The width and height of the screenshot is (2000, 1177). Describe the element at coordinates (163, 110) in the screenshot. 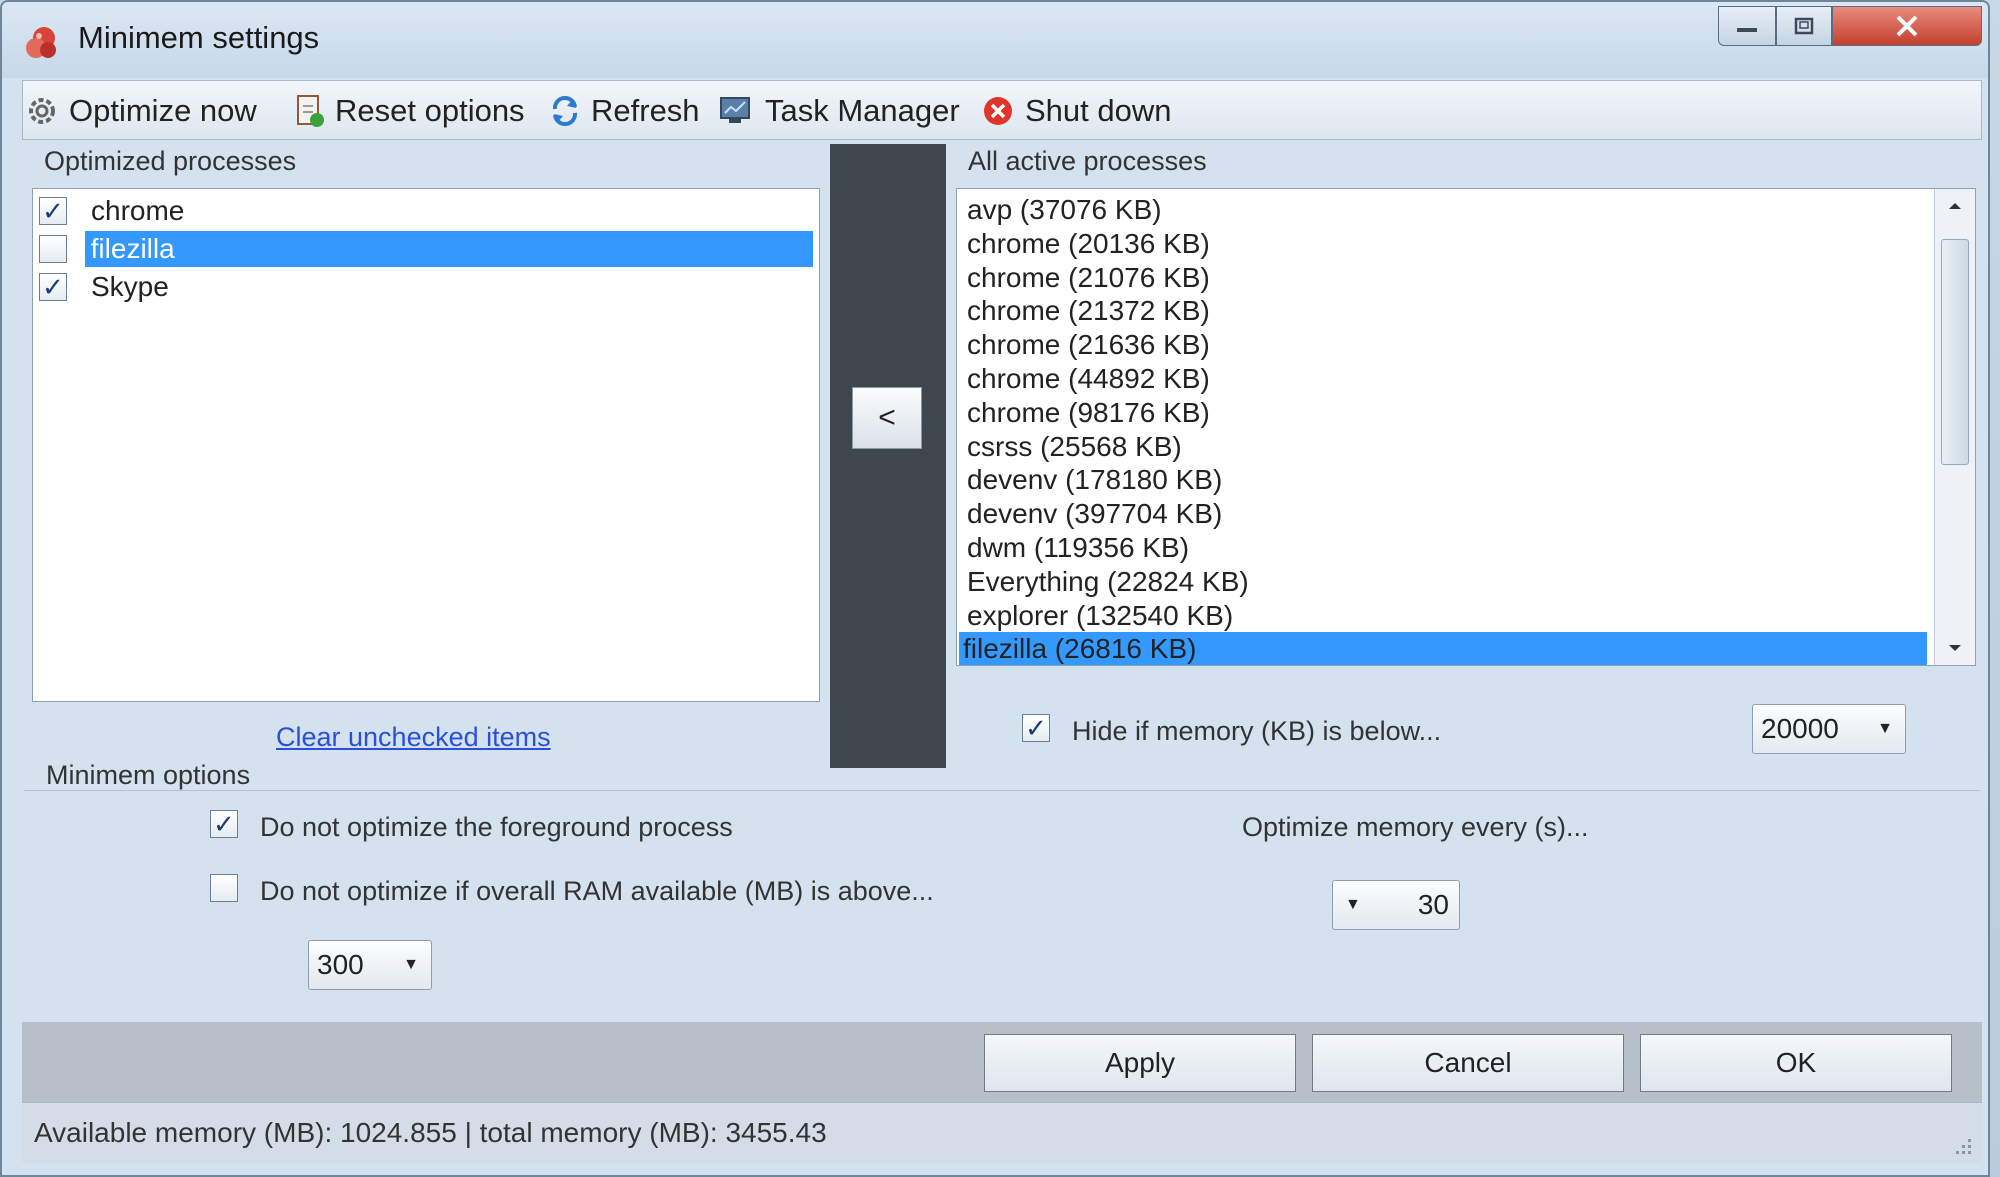

I see `optimize-now-label: Optimize now` at that location.